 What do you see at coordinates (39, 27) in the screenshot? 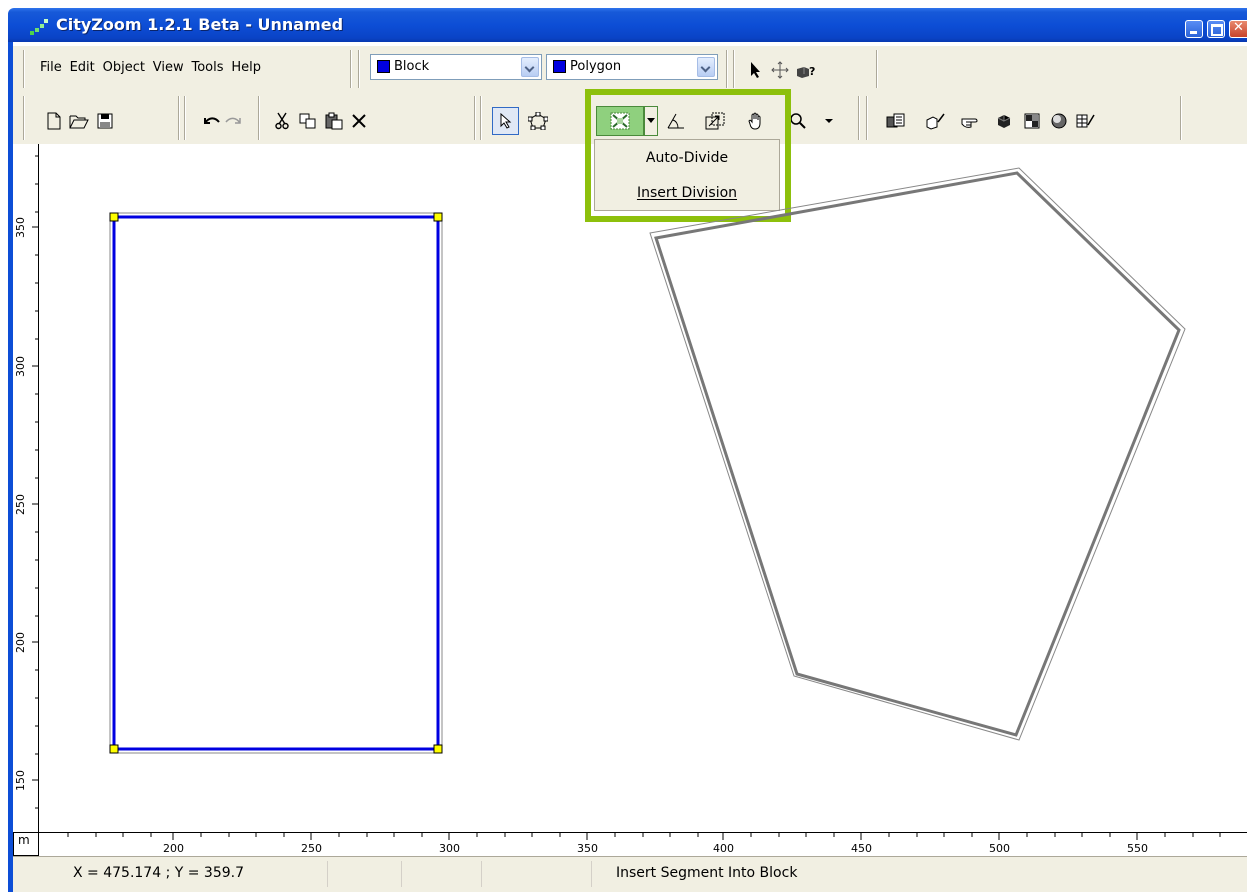
I see `cityzoom-app-icon` at bounding box center [39, 27].